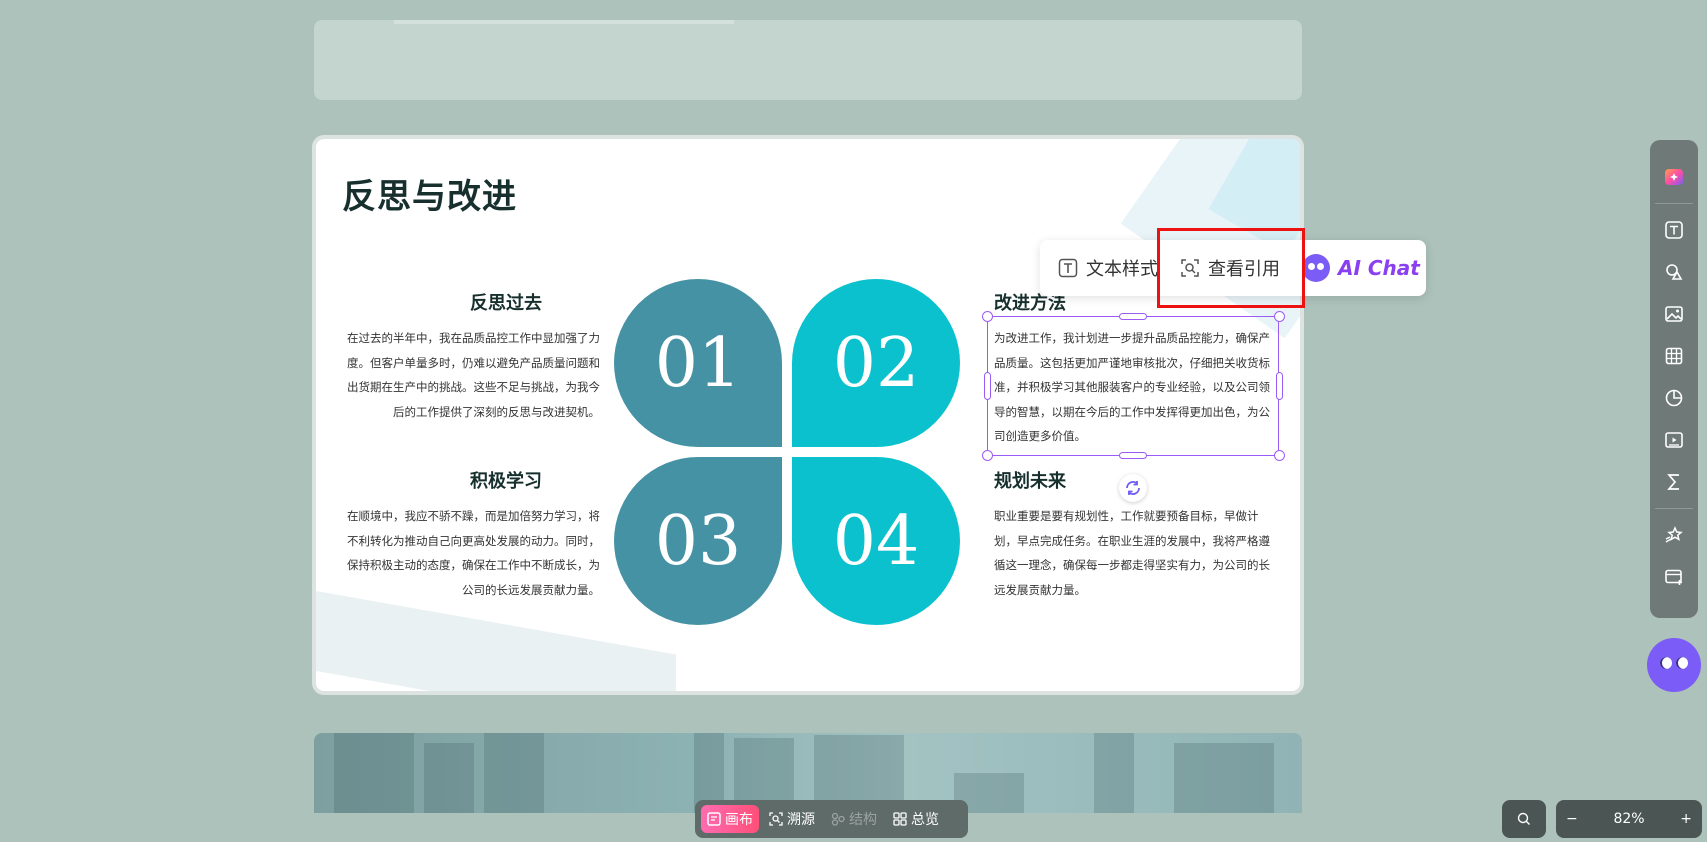  I want to click on structure-tab: 结构, so click(854, 819).